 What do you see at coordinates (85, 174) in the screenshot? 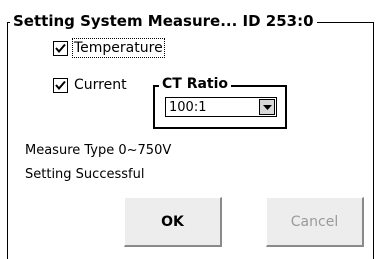
I see `status-message: Setting Successful` at bounding box center [85, 174].